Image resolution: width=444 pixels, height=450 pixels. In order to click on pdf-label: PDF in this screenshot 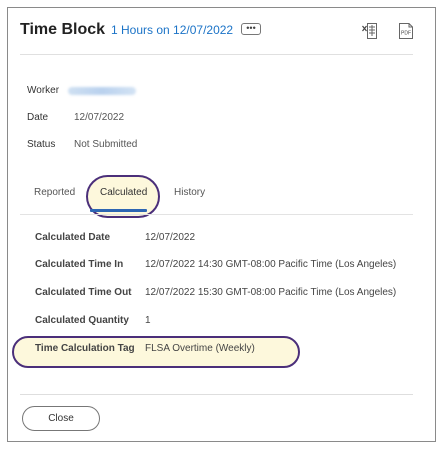, I will do `click(406, 34)`.